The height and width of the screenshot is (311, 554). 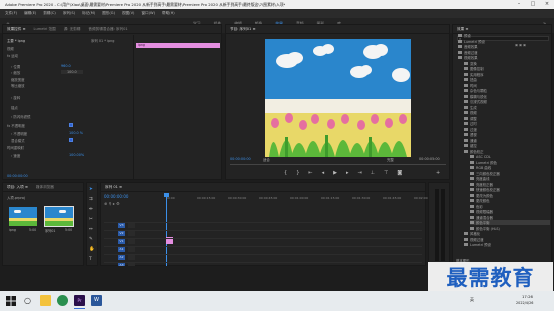 I want to click on effects-folder-13: 生成, so click(x=470, y=107).